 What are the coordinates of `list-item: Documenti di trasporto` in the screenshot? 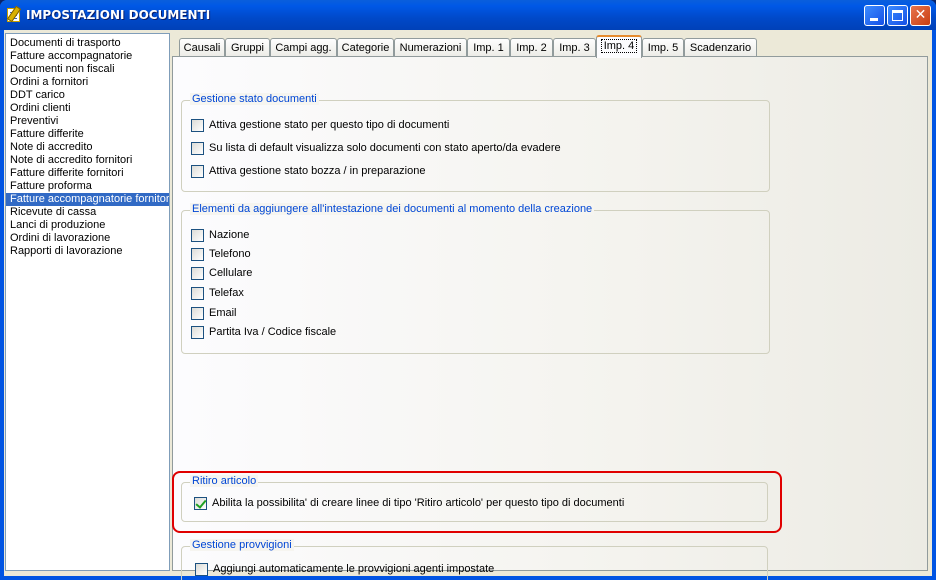 It's located at (87, 43).